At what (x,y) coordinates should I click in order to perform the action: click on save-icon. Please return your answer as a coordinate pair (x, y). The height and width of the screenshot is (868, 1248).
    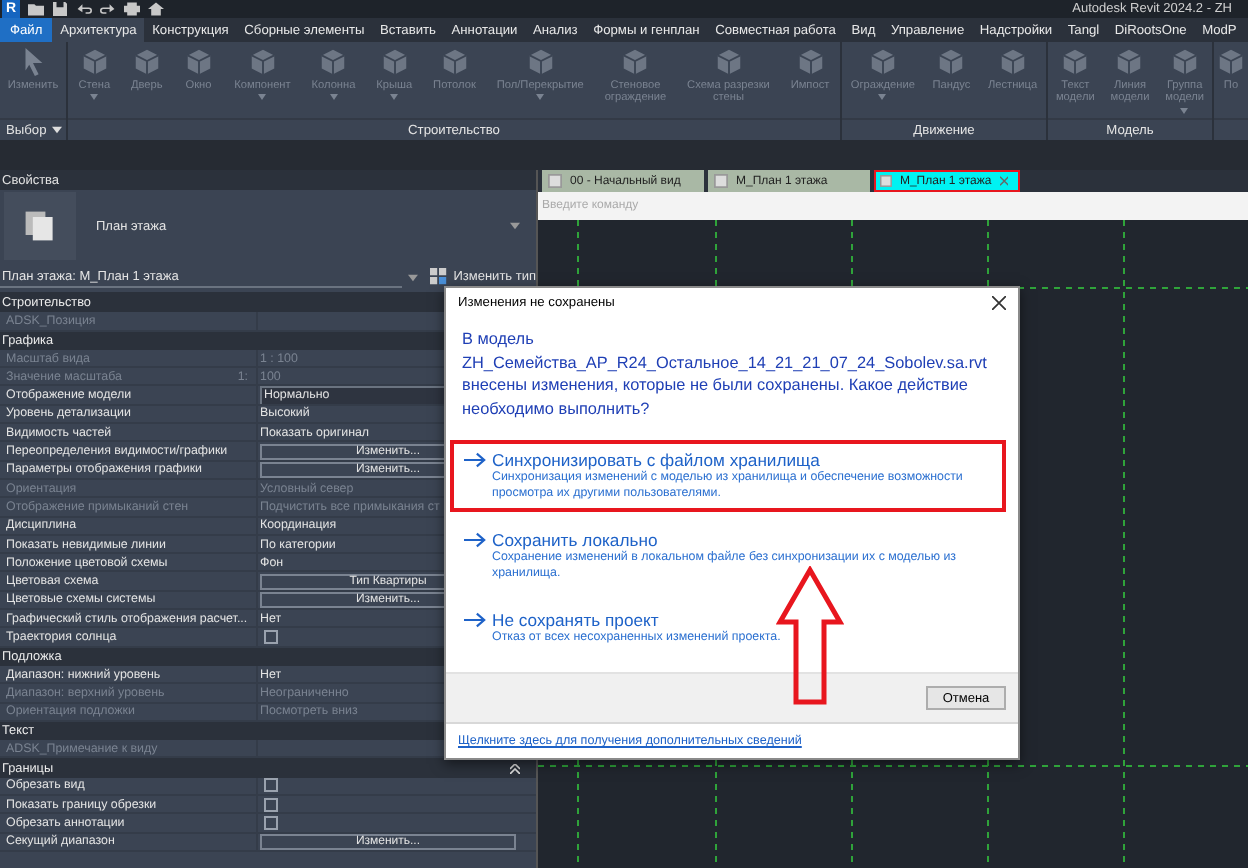
    Looking at the image, I should click on (60, 9).